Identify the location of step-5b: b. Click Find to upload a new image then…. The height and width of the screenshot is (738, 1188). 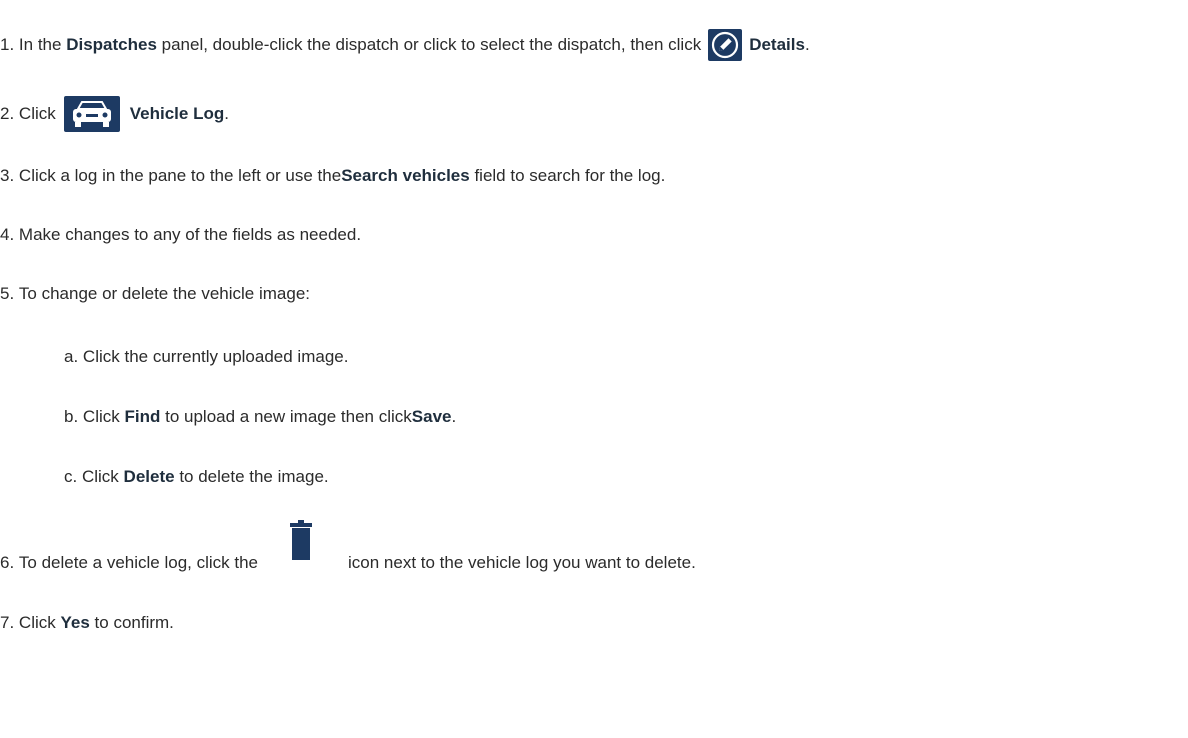
(260, 417).